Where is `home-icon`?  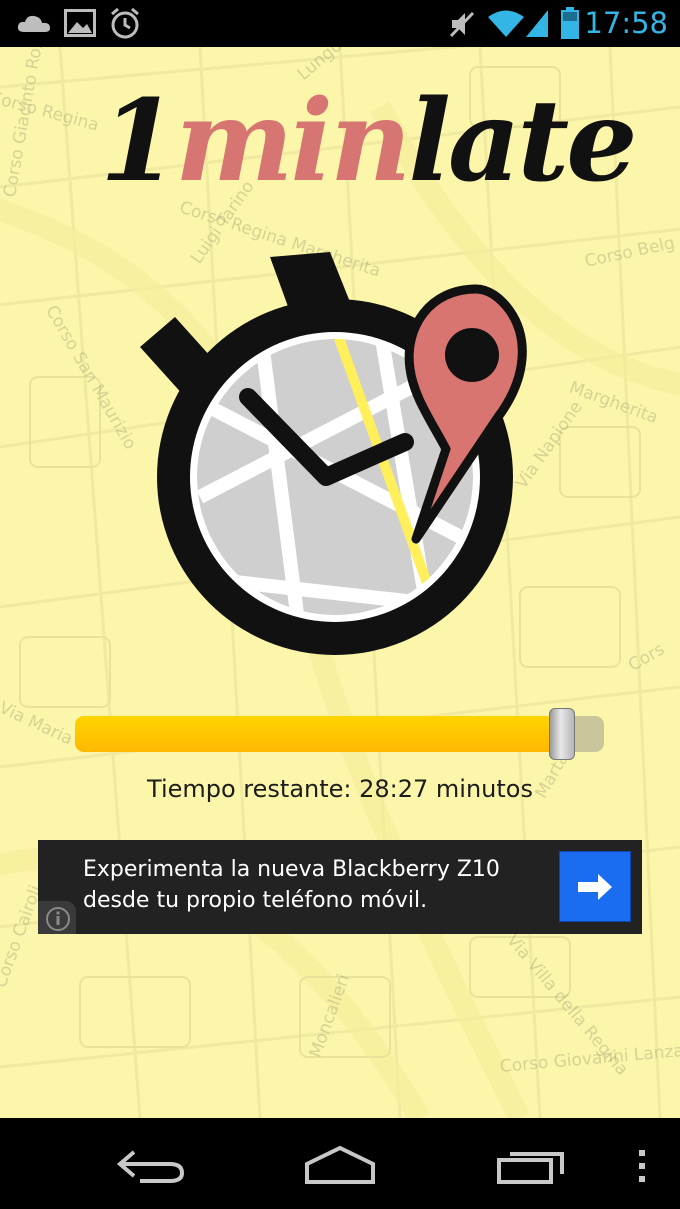
home-icon is located at coordinates (340, 1165).